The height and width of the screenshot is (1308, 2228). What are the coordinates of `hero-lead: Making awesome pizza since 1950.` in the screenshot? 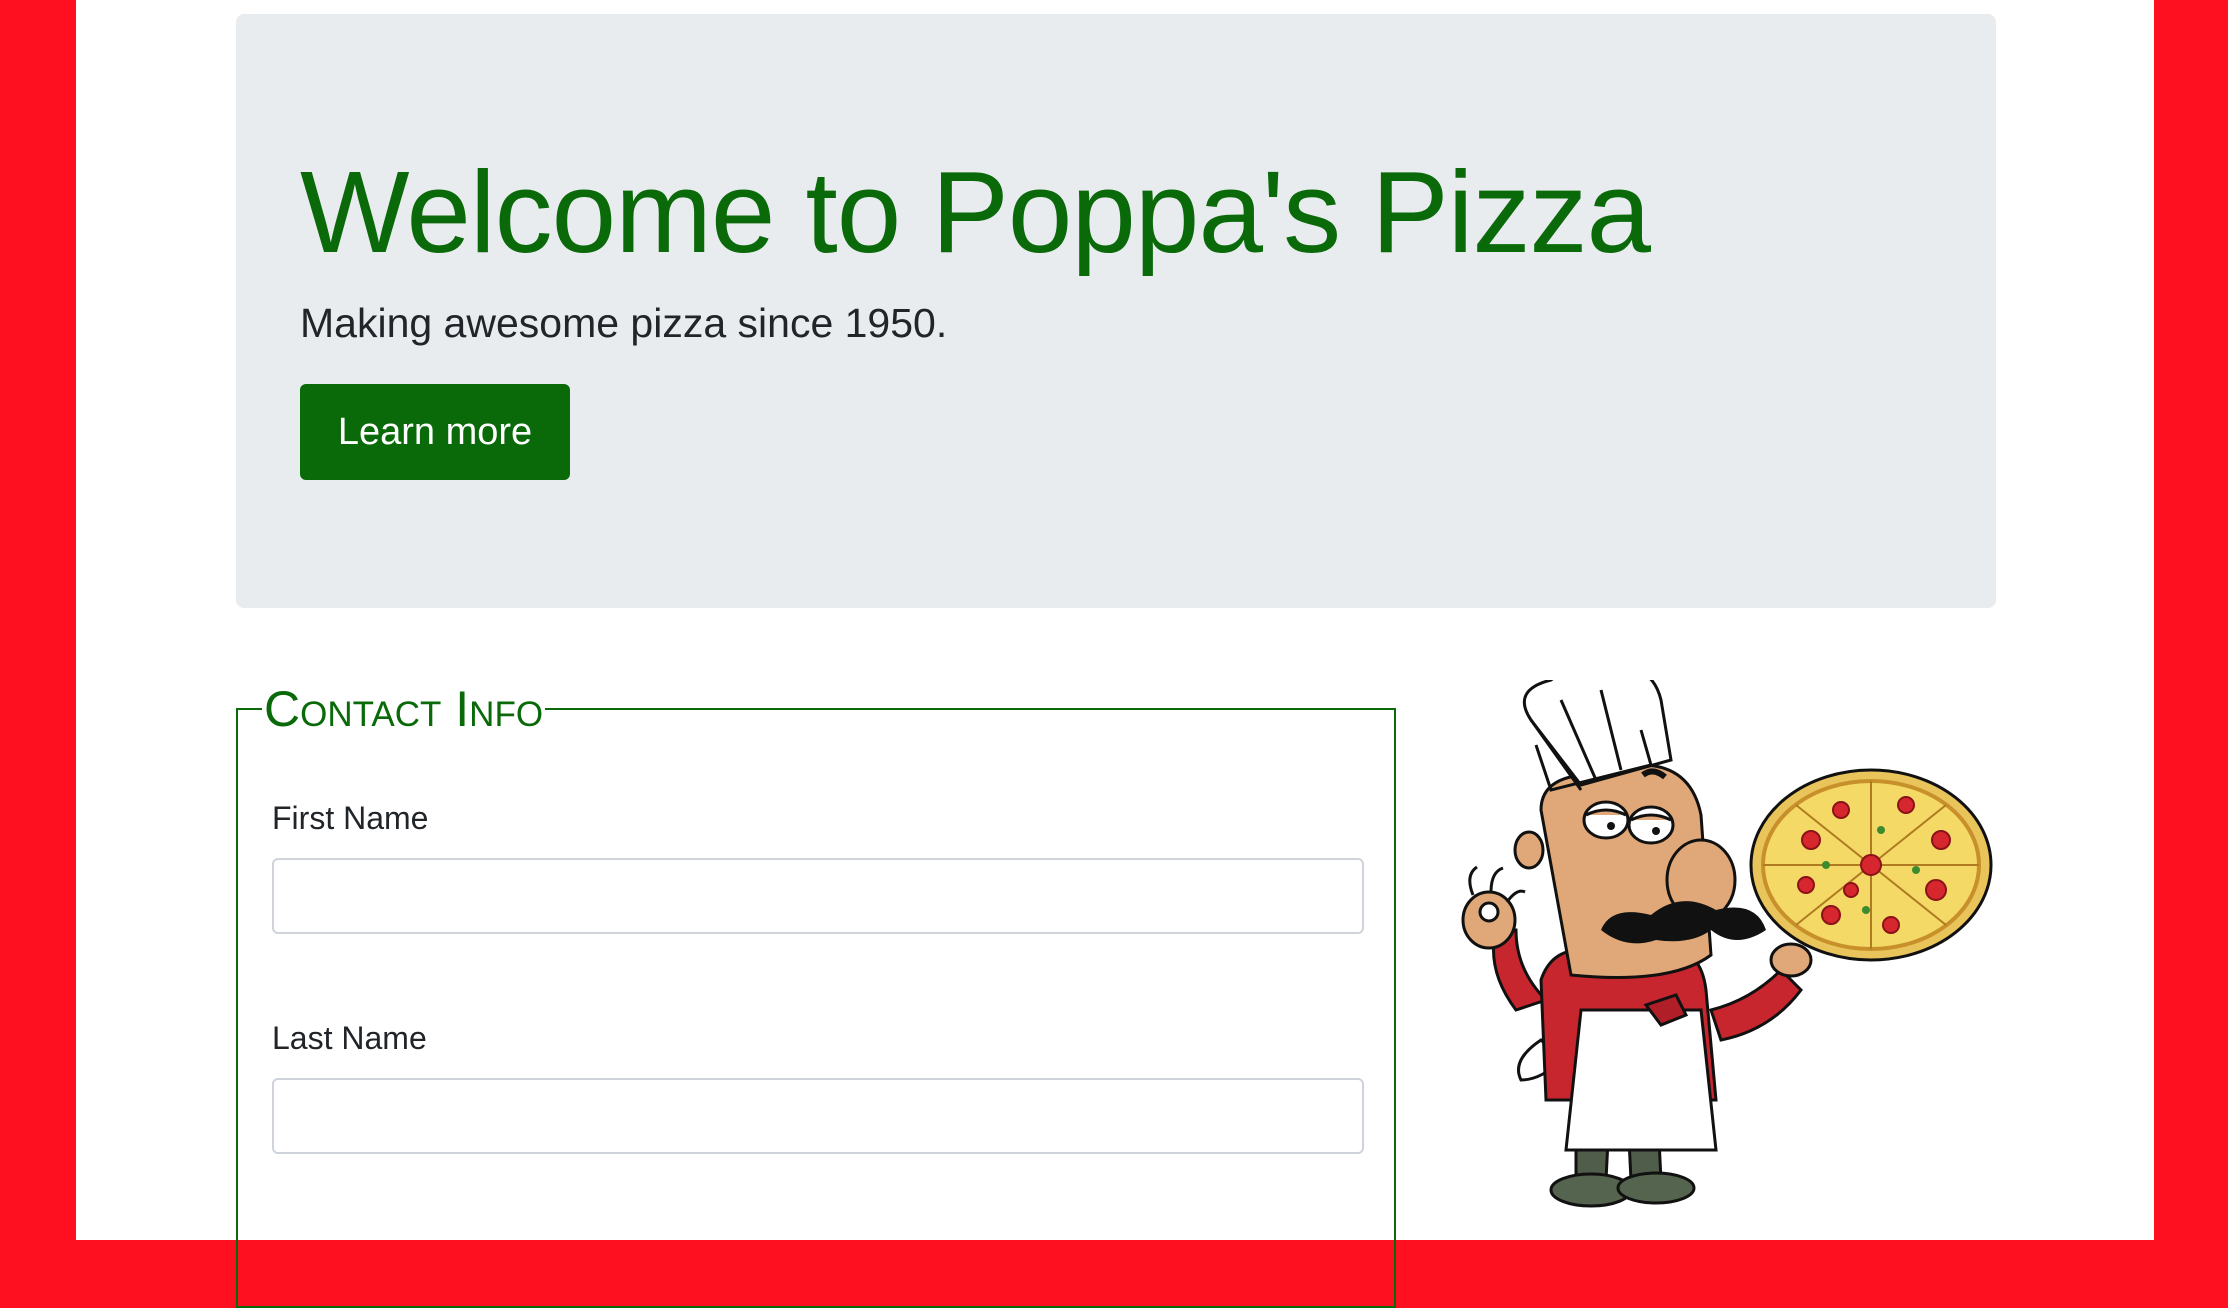 It's located at (624, 323).